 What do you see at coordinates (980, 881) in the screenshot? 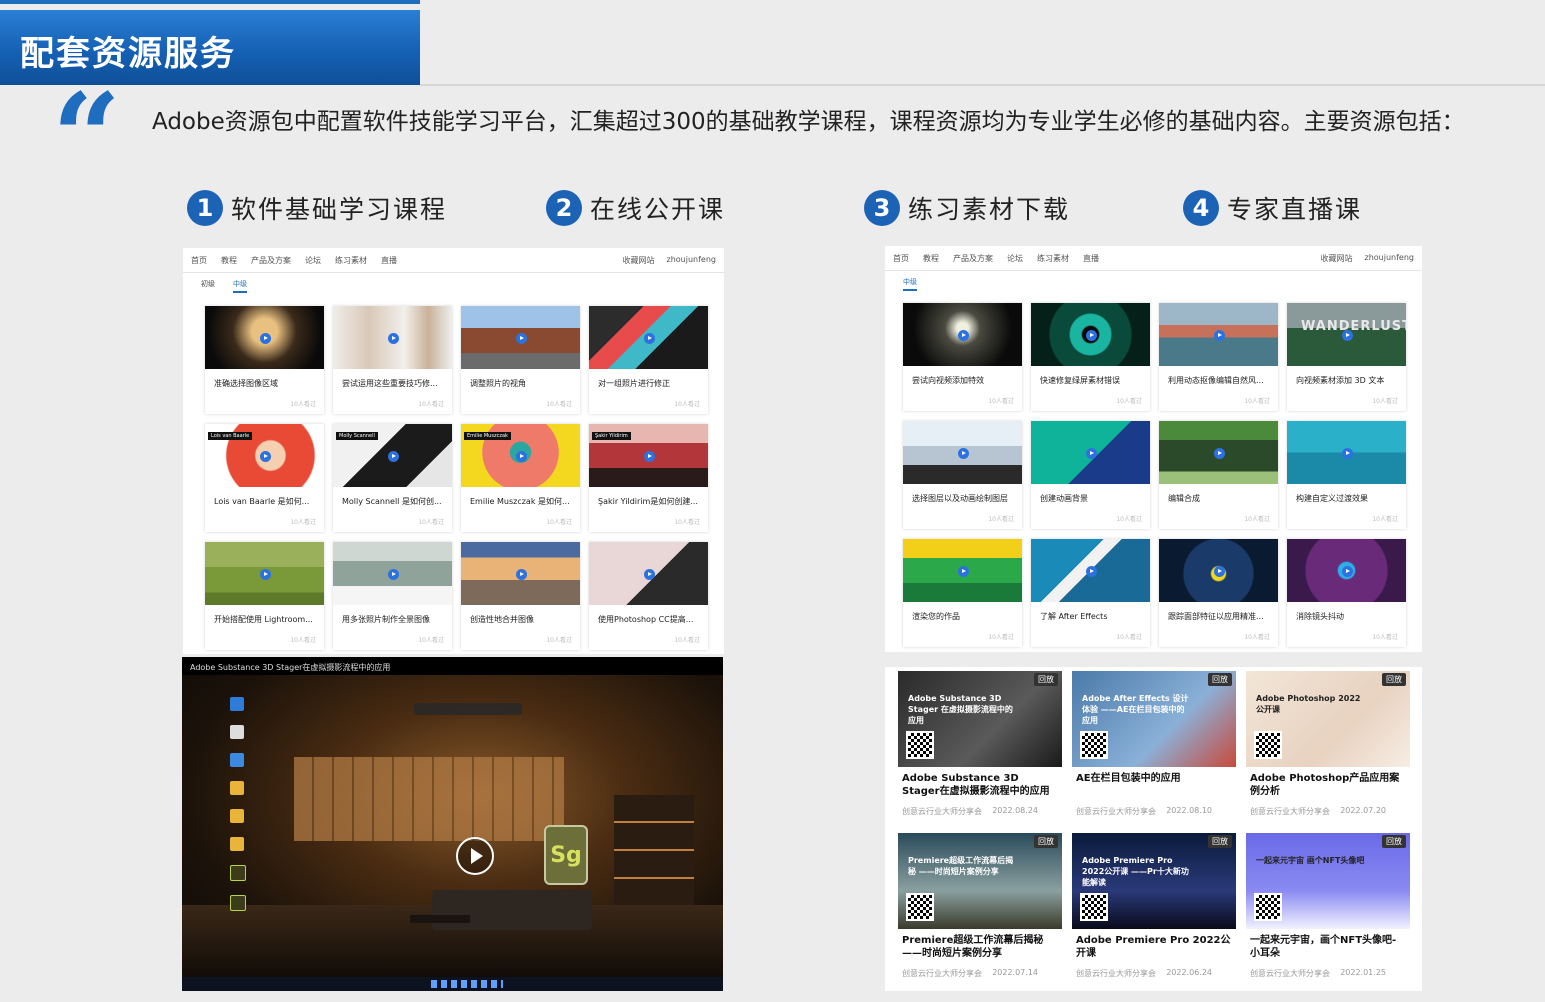
I see `live-thumbnail: Premiere超级工作流幕后揭秘 ——时尚短片案例分享 回放` at bounding box center [980, 881].